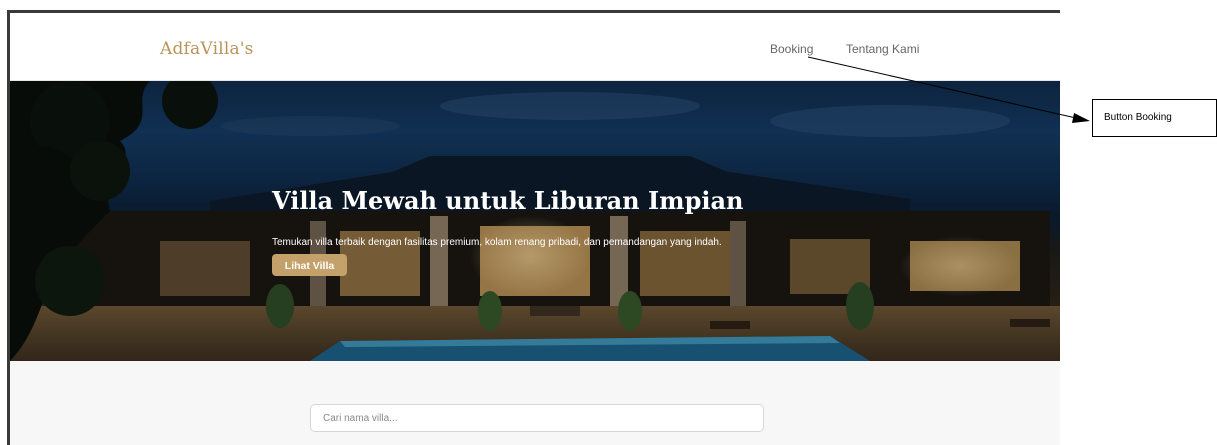 The height and width of the screenshot is (445, 1217). I want to click on nav-link-tentang-kami: Tentang Kami, so click(882, 49).